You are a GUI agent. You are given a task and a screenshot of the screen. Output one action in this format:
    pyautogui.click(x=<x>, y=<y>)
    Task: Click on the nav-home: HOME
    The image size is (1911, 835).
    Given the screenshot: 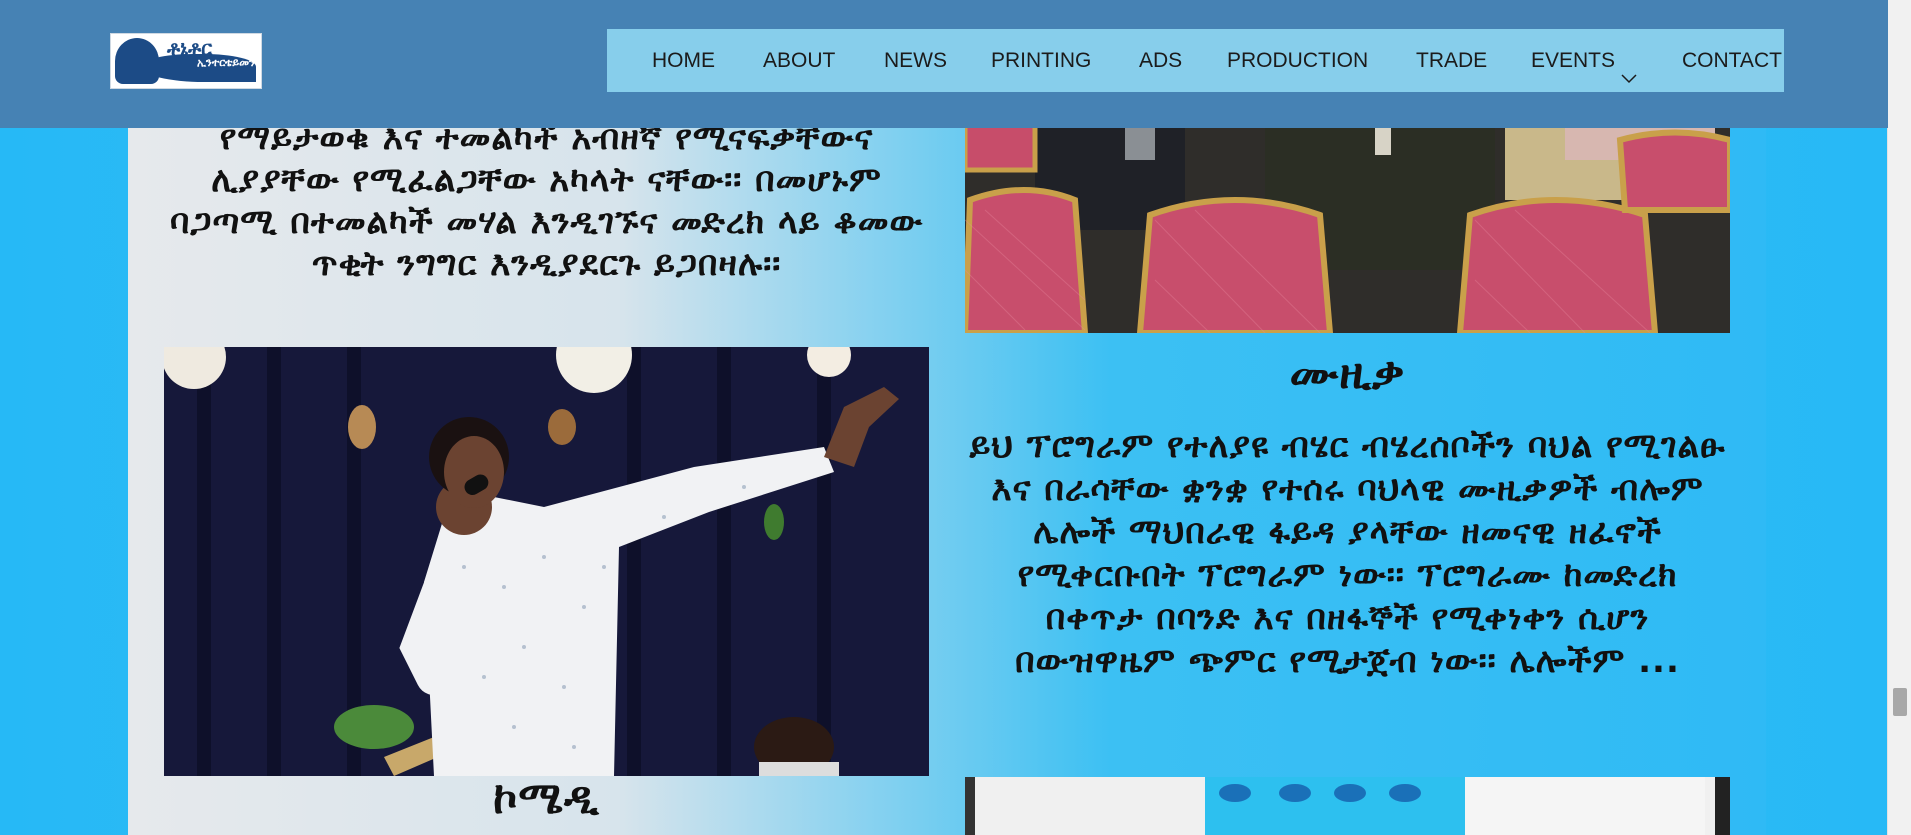 What is the action you would take?
    pyautogui.click(x=683, y=60)
    